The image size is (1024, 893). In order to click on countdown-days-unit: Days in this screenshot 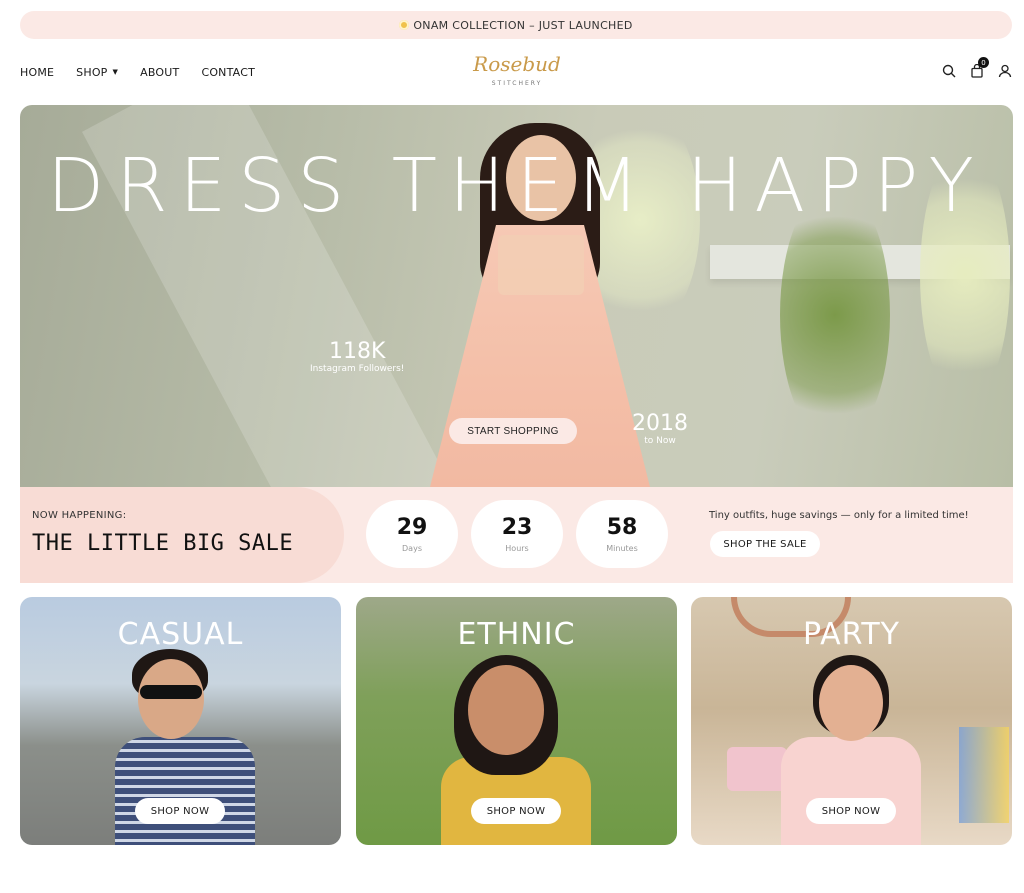, I will do `click(412, 548)`.